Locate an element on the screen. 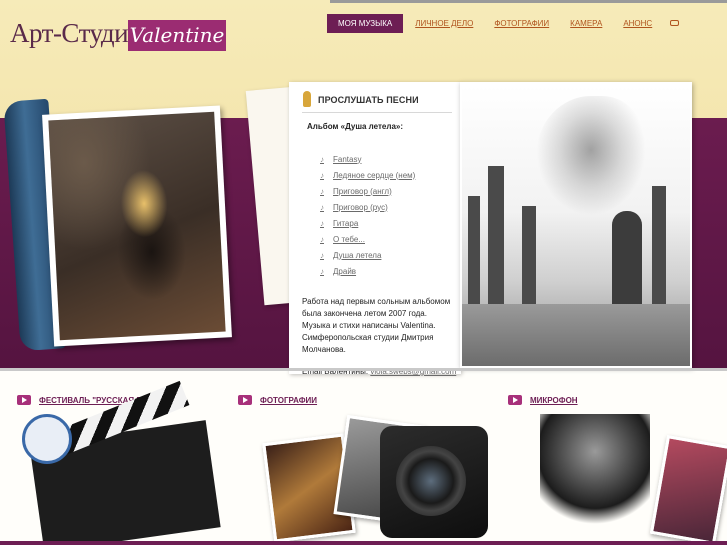 The width and height of the screenshot is (727, 545). microphone-link: Микрофон is located at coordinates (543, 400).